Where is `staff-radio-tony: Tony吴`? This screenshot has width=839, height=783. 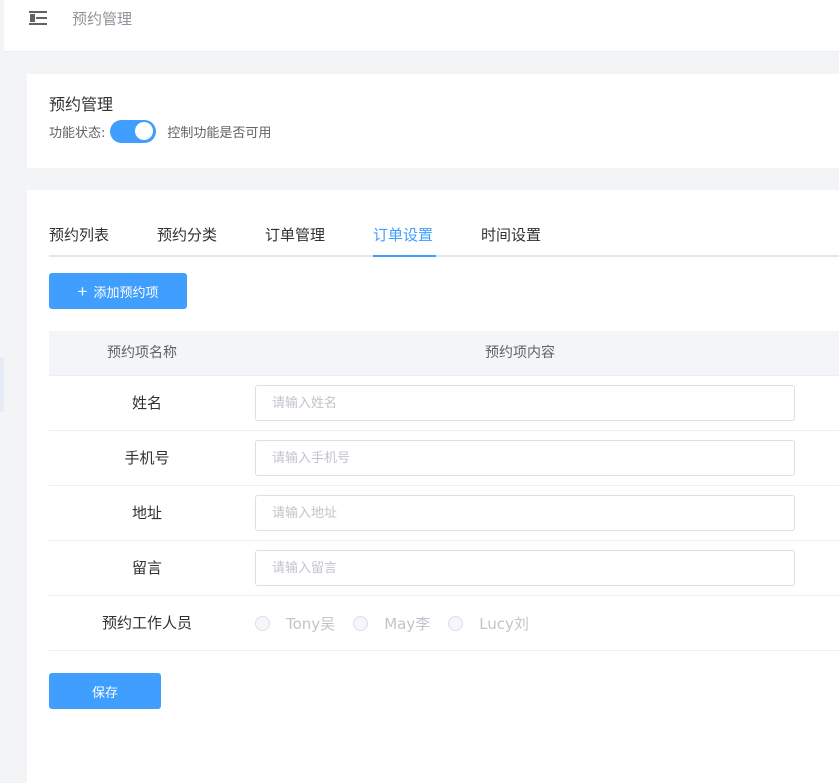 staff-radio-tony: Tony吴 is located at coordinates (295, 623).